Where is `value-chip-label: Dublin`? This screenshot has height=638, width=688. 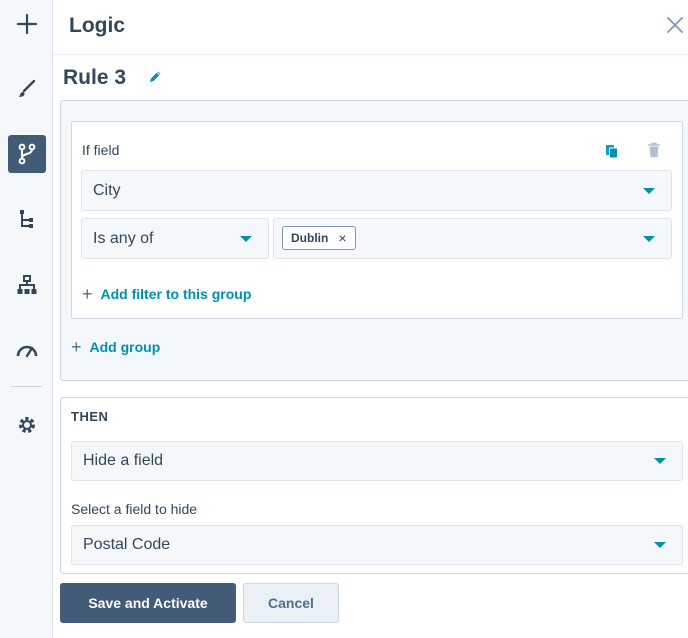
value-chip-label: Dublin is located at coordinates (310, 238).